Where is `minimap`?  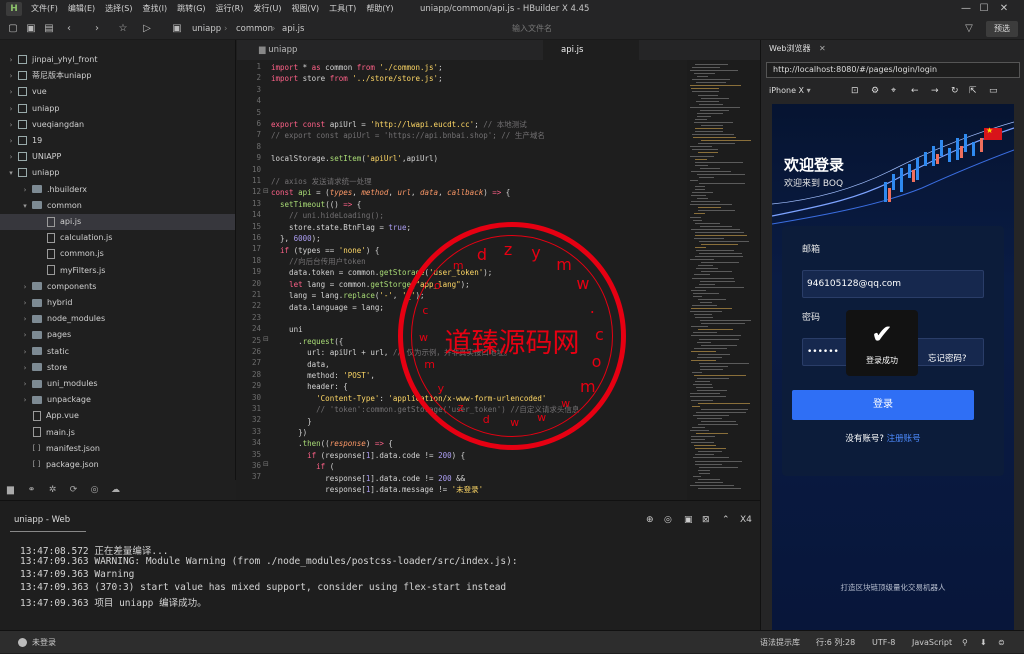 minimap is located at coordinates (723, 280).